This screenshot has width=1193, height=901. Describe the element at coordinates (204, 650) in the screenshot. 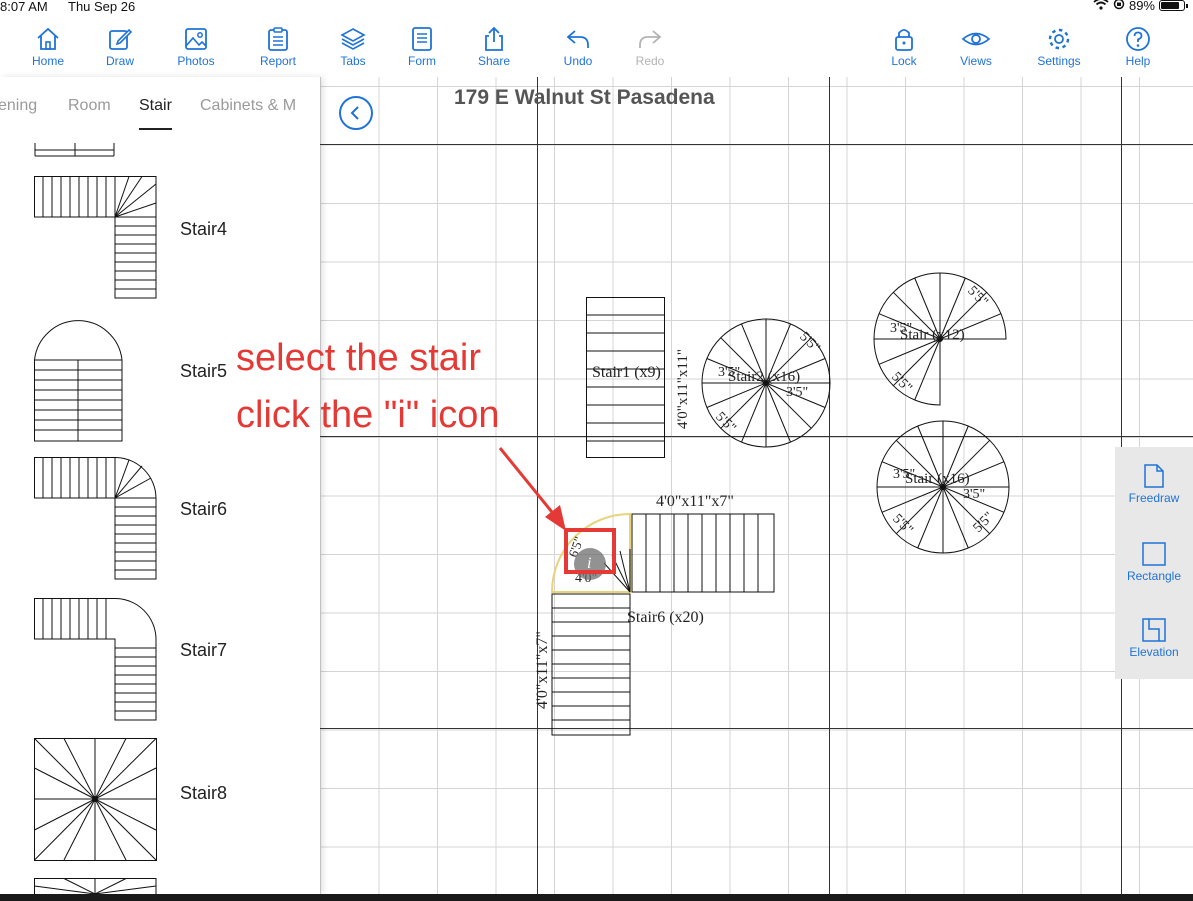

I see `stair-item-label: Stair7` at that location.